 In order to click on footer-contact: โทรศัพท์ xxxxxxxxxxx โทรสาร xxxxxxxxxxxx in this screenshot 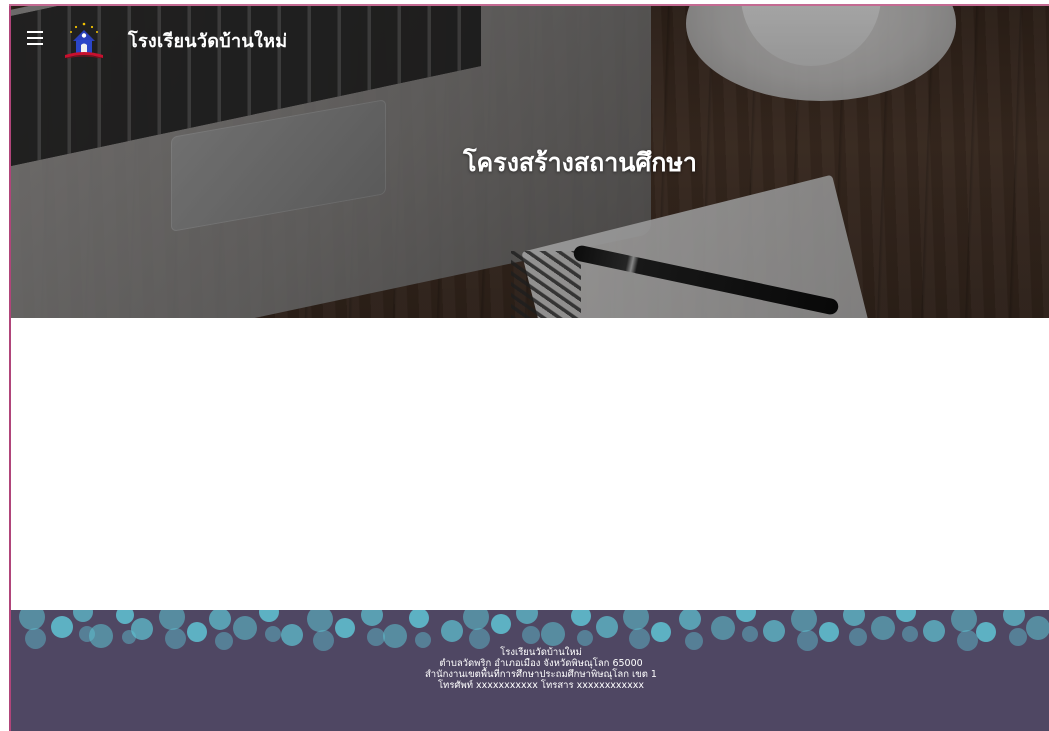, I will do `click(541, 685)`.